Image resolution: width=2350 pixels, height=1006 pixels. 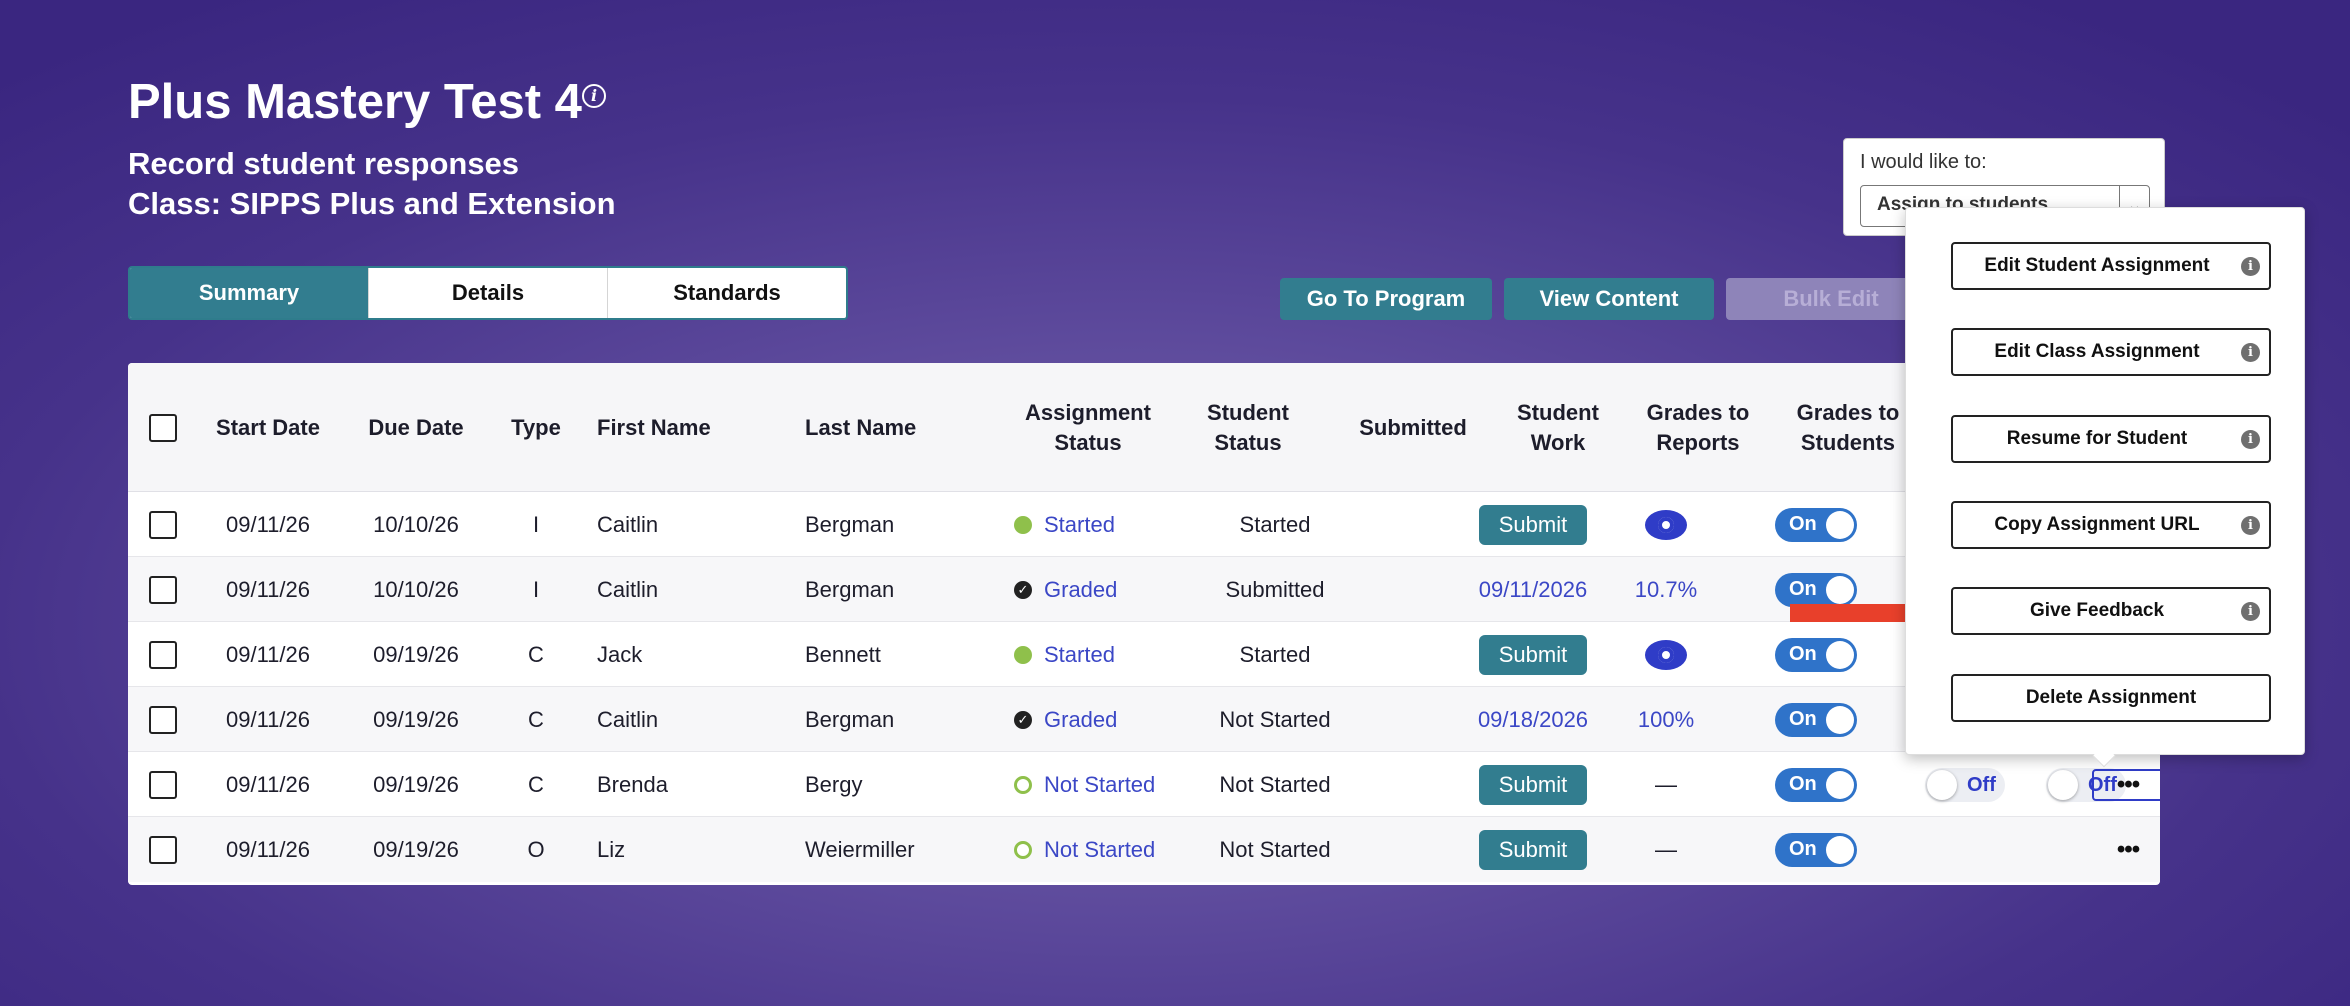 I want to click on col-student-work-line2: Work, so click(x=1558, y=442).